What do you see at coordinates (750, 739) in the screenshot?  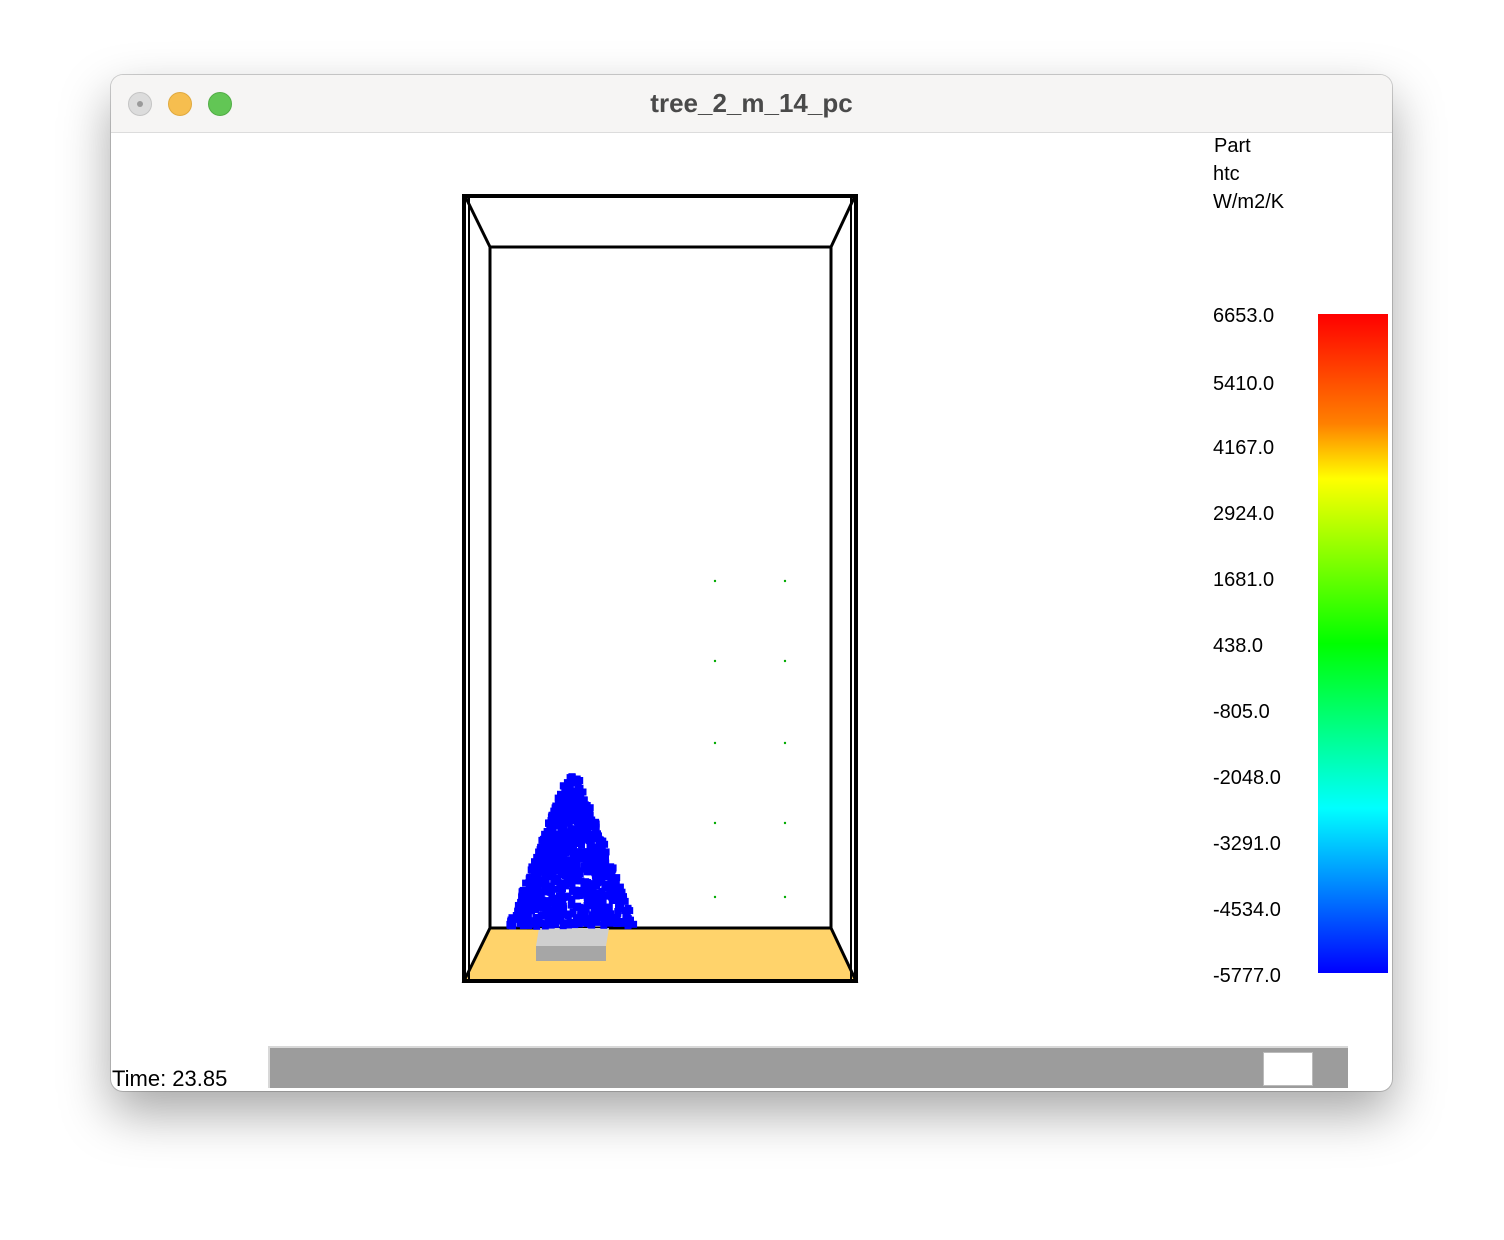 I see `sprinkler-grid` at bounding box center [750, 739].